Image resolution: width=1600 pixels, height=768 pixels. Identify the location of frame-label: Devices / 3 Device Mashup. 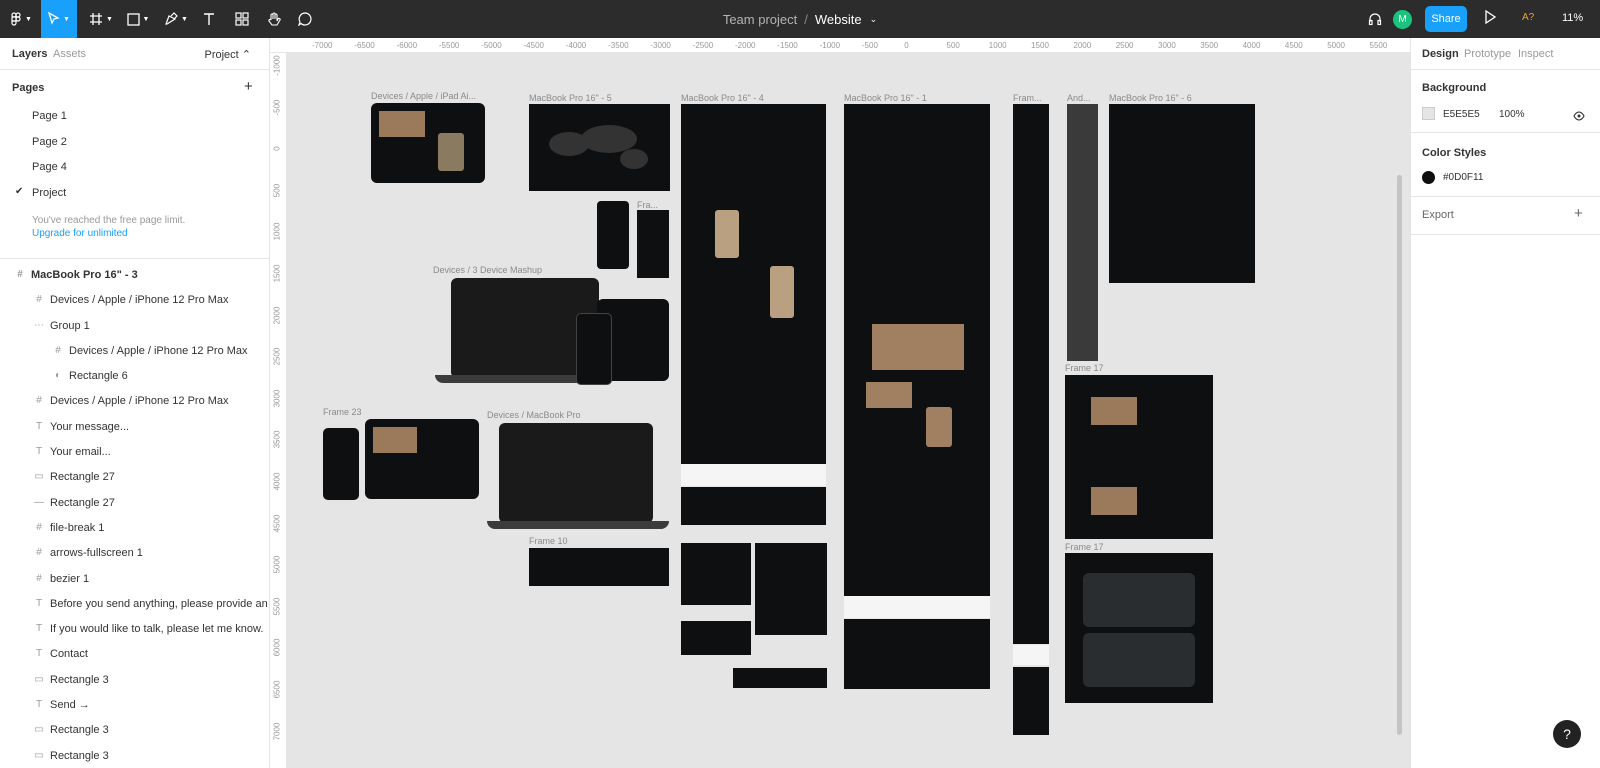
(487, 270).